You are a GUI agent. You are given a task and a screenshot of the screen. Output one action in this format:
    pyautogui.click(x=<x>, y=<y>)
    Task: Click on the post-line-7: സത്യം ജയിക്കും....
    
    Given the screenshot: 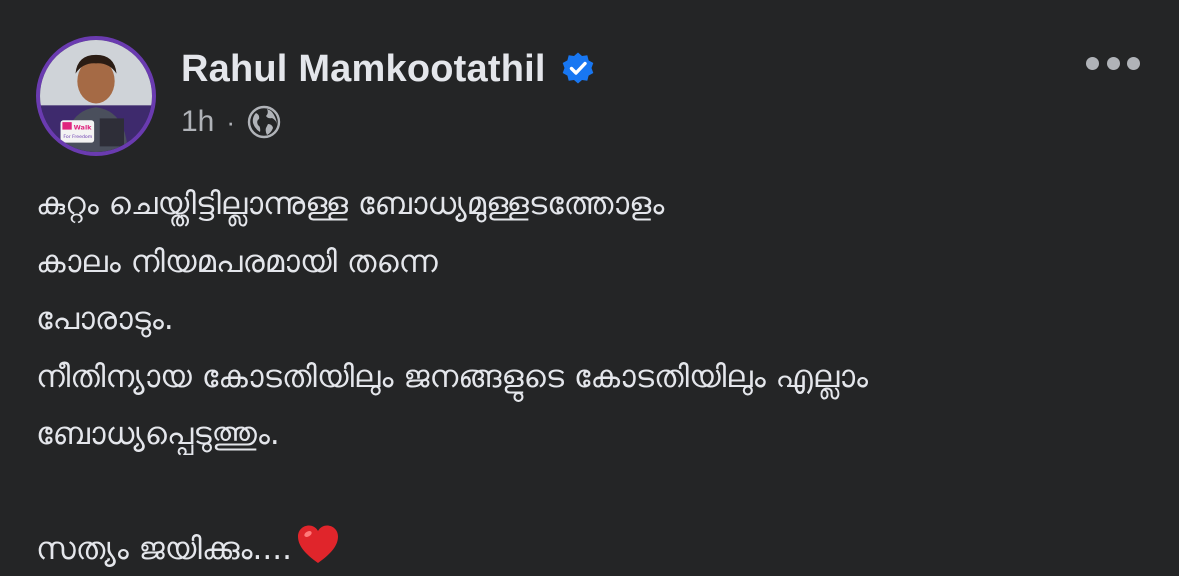 What is the action you would take?
    pyautogui.click(x=164, y=549)
    